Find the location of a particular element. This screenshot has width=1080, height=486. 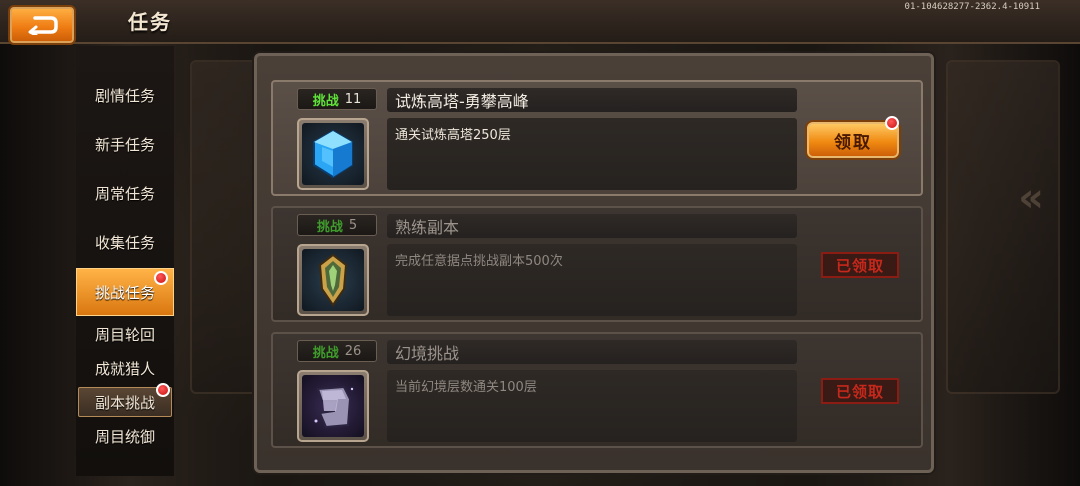

sidebar-item-novice-tasks: 新手任务 is located at coordinates (125, 144).